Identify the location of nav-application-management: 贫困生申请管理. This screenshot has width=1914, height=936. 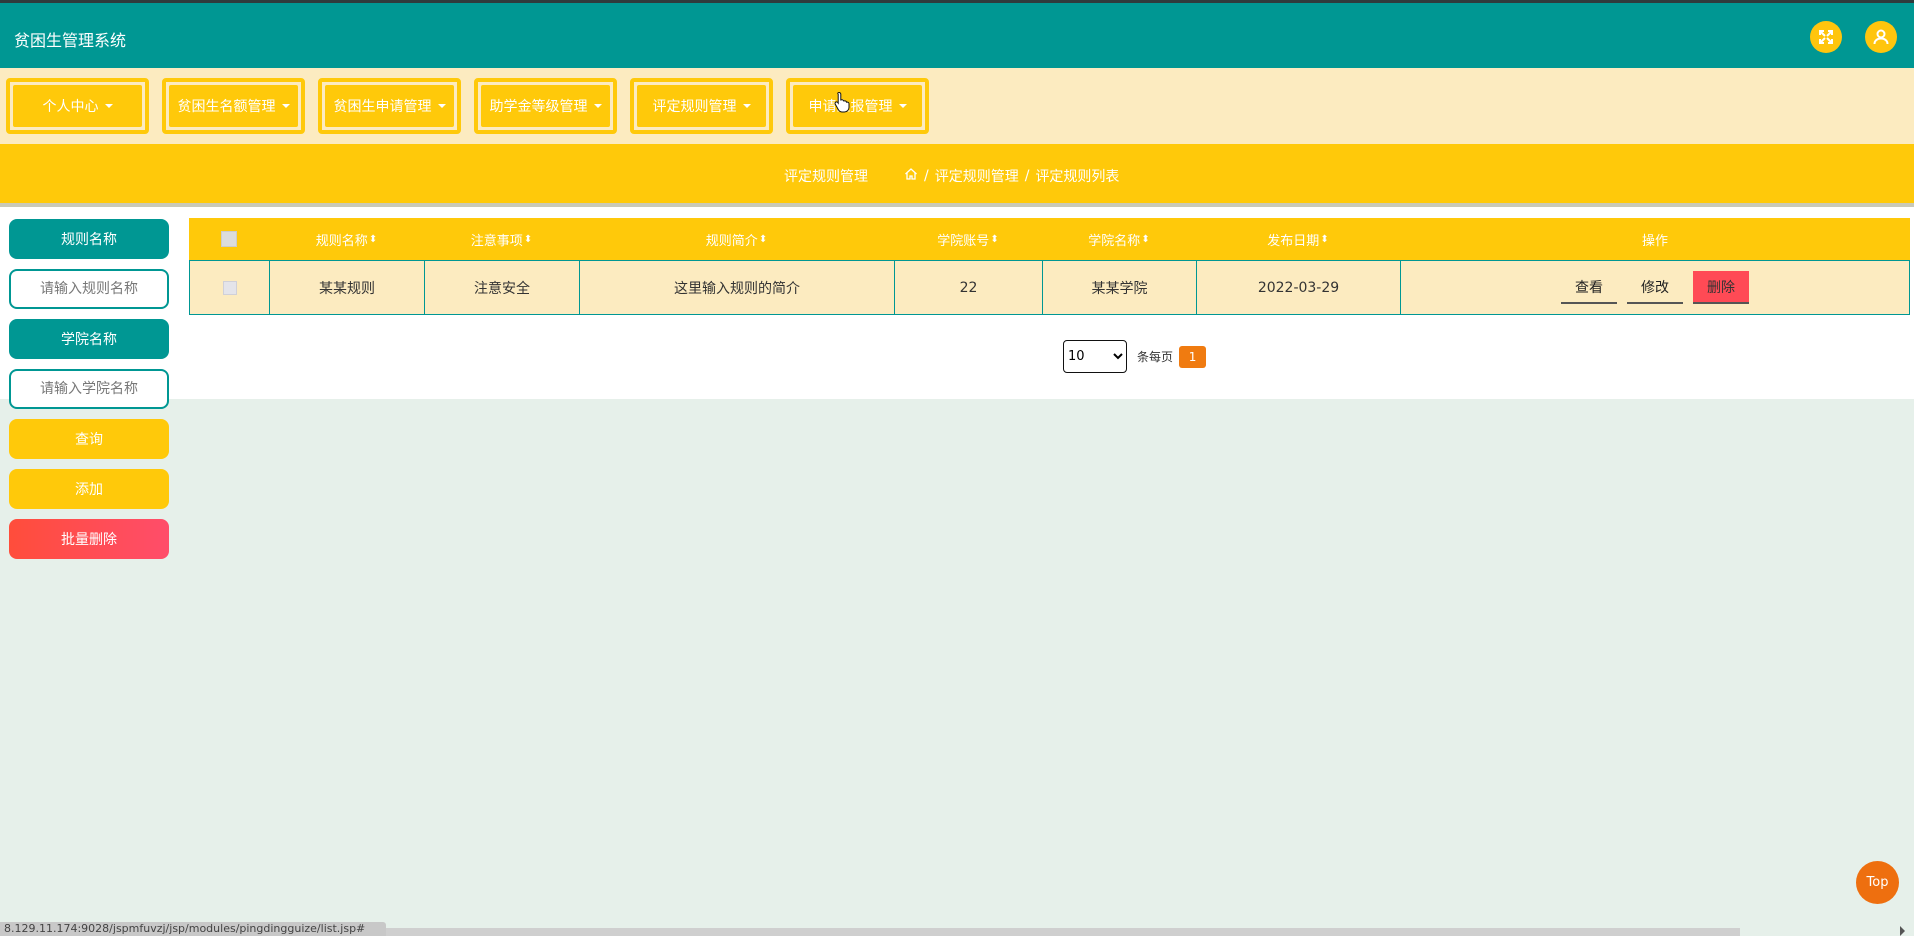
(389, 106).